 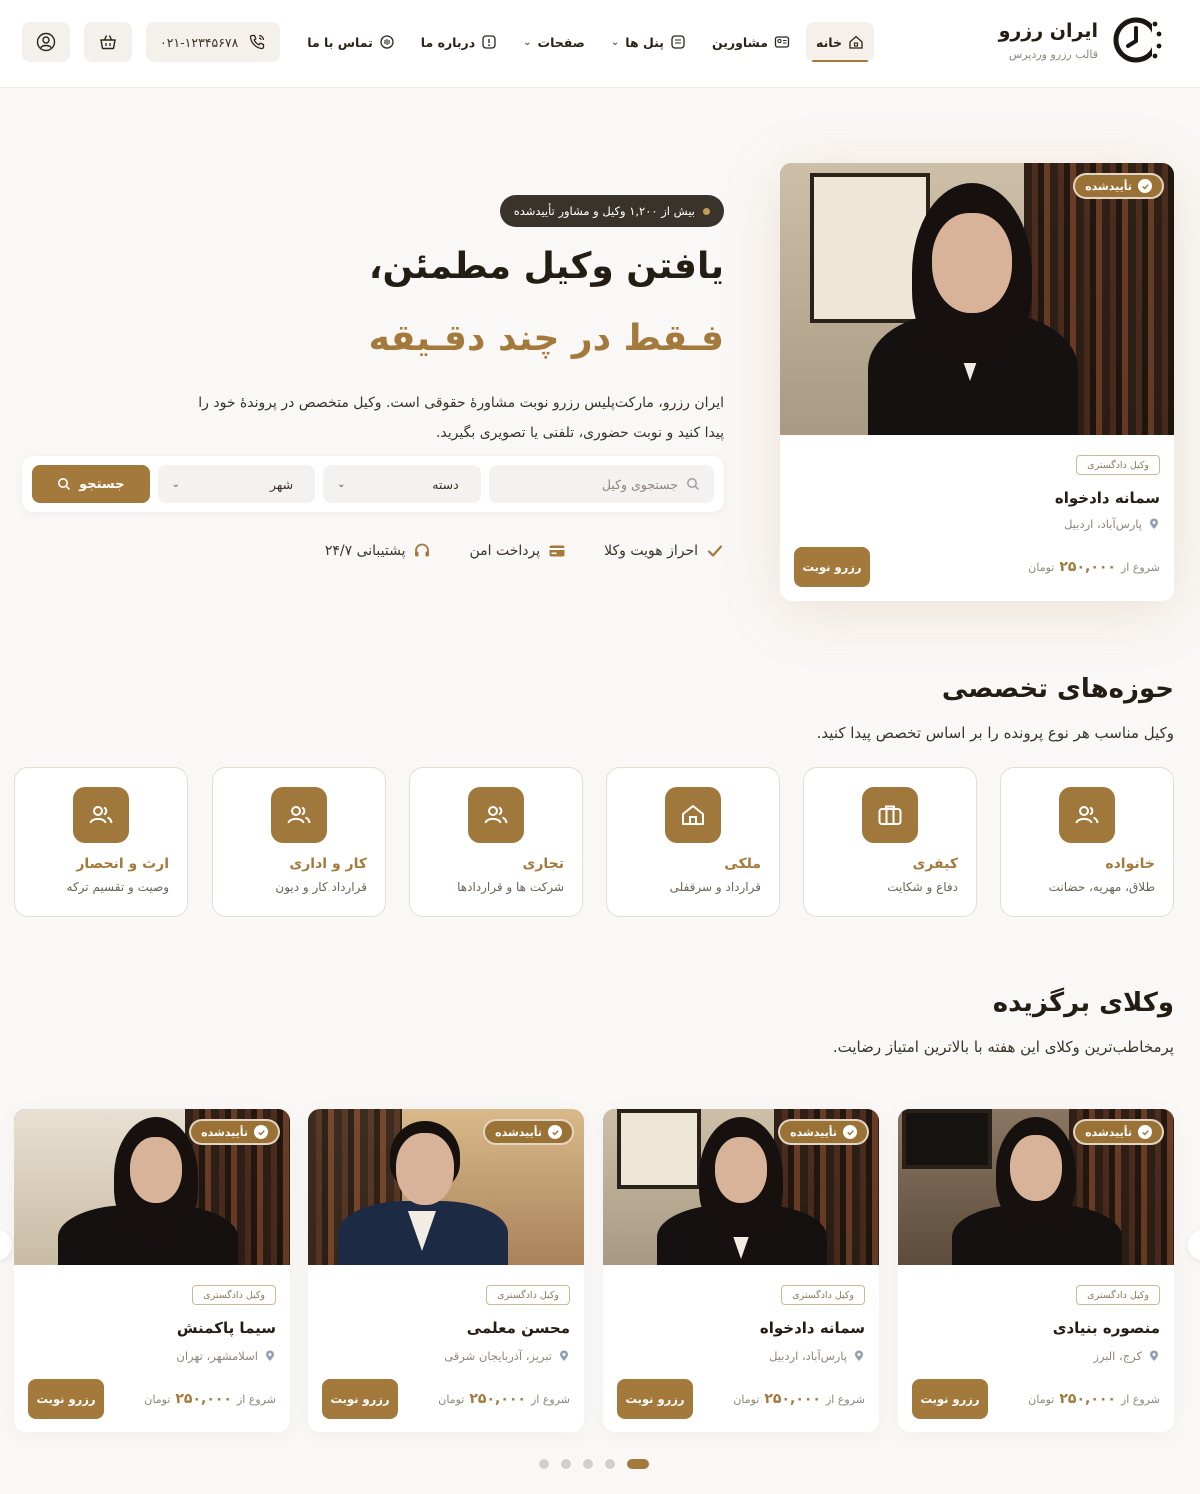 What do you see at coordinates (505, 551) in the screenshot?
I see `feature-payment-label: پرداخت امن` at bounding box center [505, 551].